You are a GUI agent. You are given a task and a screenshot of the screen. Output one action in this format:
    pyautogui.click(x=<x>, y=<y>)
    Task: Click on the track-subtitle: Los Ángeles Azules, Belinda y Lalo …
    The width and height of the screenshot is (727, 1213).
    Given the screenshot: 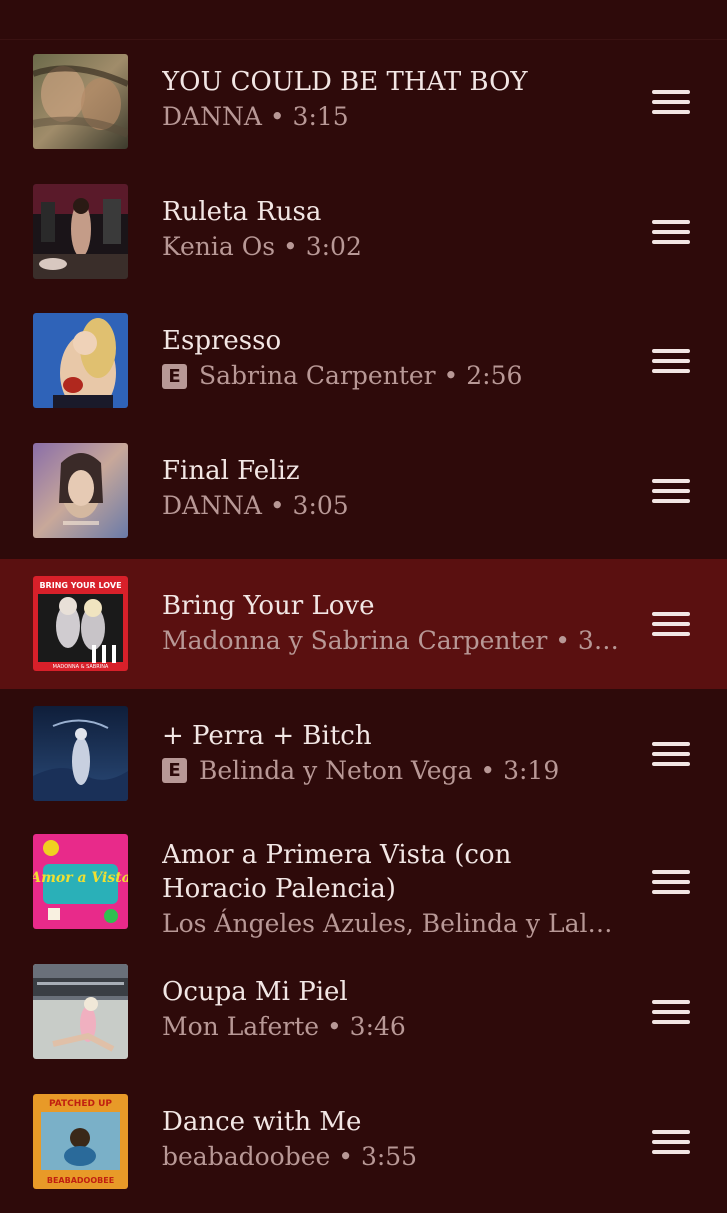 What is the action you would take?
    pyautogui.click(x=390, y=924)
    